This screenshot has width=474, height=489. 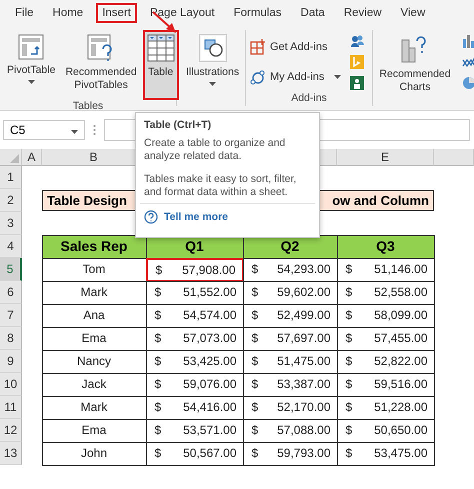 What do you see at coordinates (178, 125) in the screenshot?
I see `tooltip-title: Table (Ctrl+T)` at bounding box center [178, 125].